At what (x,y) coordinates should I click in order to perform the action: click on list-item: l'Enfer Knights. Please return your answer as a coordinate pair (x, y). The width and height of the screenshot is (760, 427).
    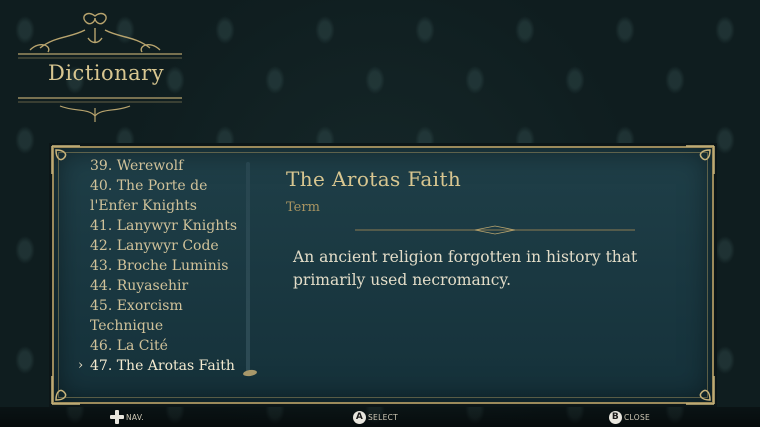
    Looking at the image, I should click on (170, 206).